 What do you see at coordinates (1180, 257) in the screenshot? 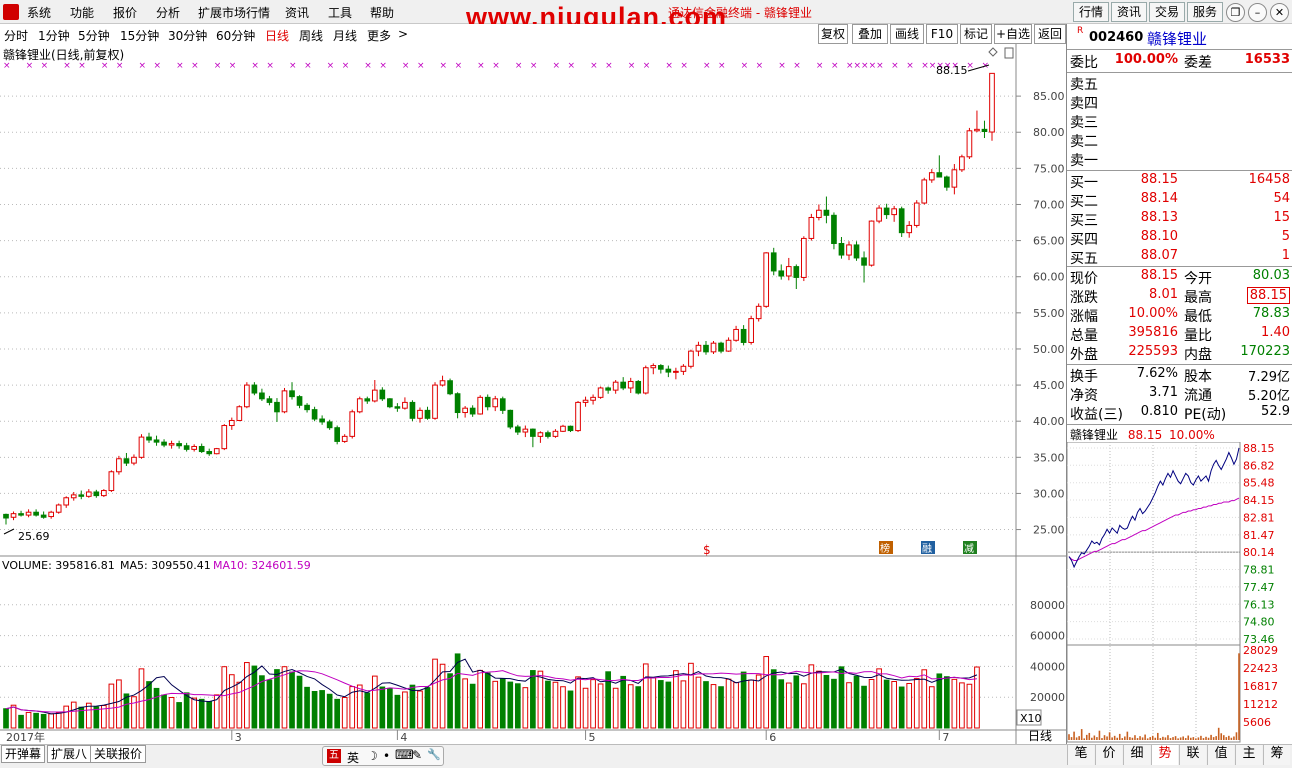
I see `bid-row-5: 买五 88.07 1` at bounding box center [1180, 257].